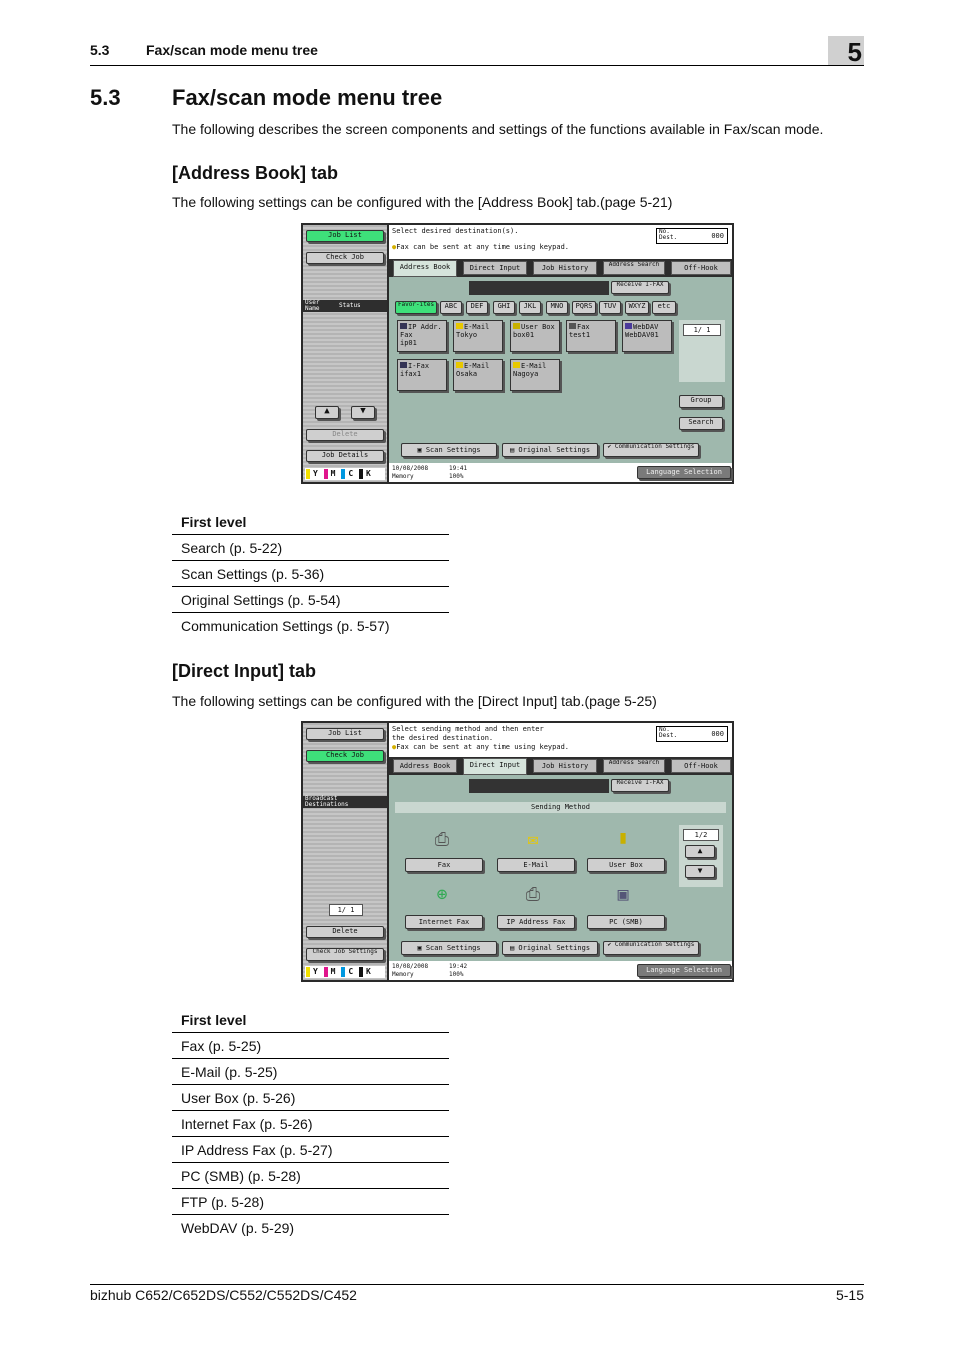 This screenshot has width=954, height=1350. I want to click on page-indicator: 1/ 1, so click(346, 910).